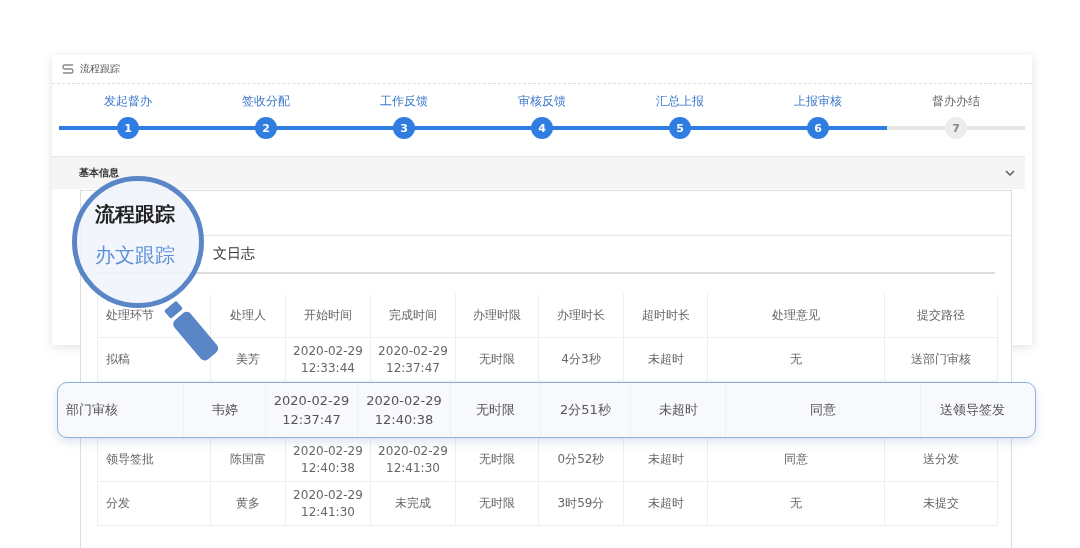  Describe the element at coordinates (266, 128) in the screenshot. I see `step-number: 2` at that location.